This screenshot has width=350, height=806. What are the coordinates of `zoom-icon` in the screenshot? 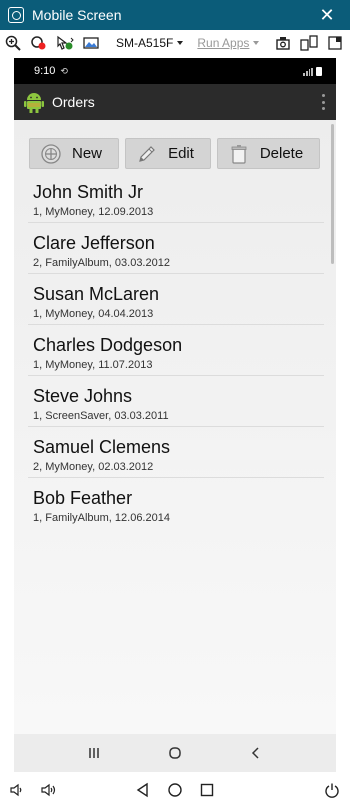 It's located at (13, 43).